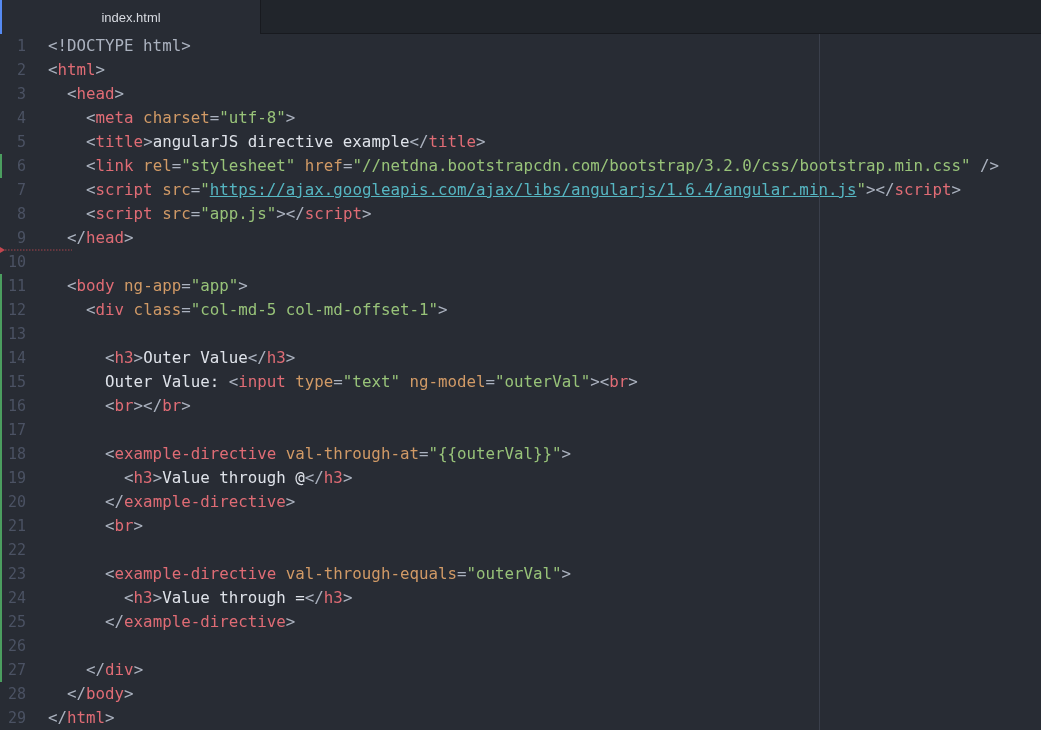  Describe the element at coordinates (100, 237) in the screenshot. I see `code-line: </head>` at that location.